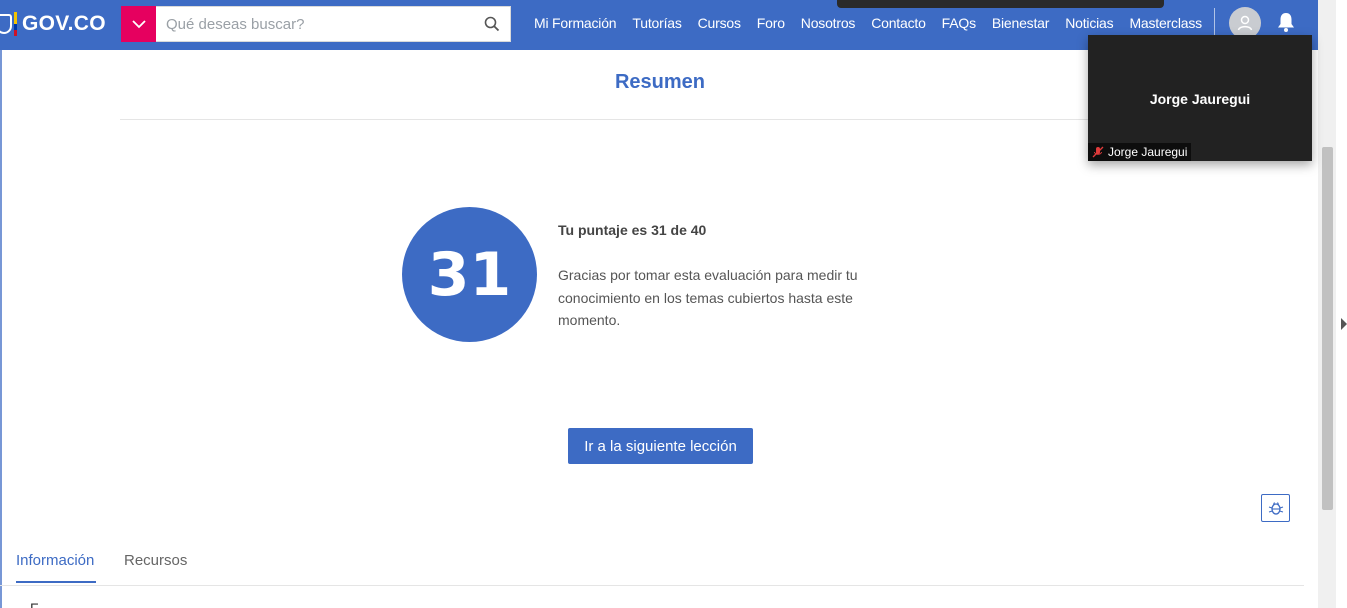  Describe the element at coordinates (1286, 22) in the screenshot. I see `notifications-bell-icon` at that location.